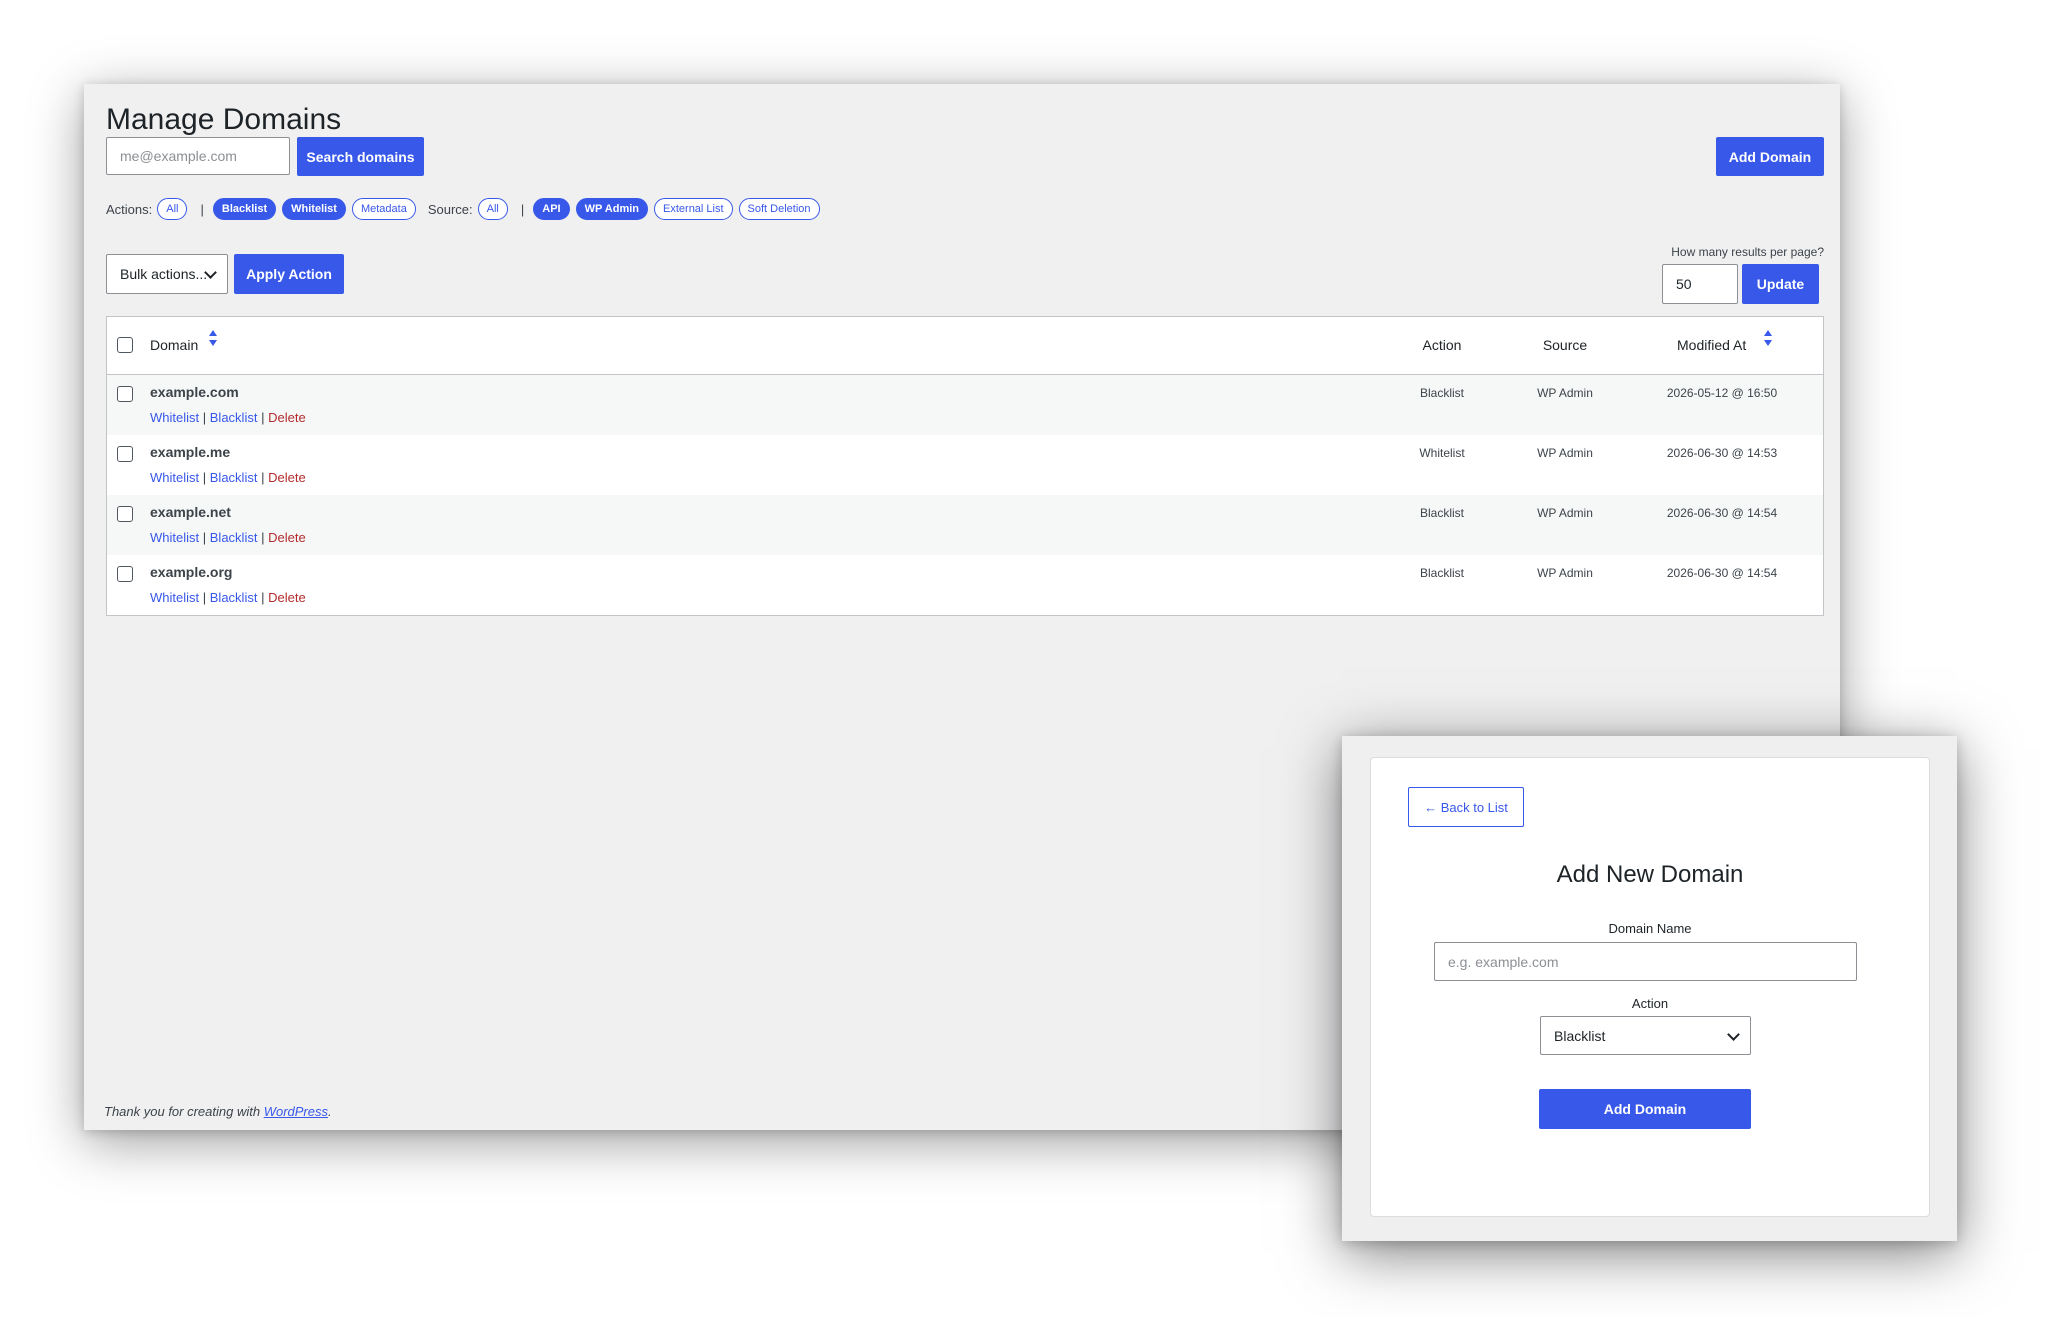 The width and height of the screenshot is (2051, 1318). I want to click on select-all-checkbox, so click(125, 345).